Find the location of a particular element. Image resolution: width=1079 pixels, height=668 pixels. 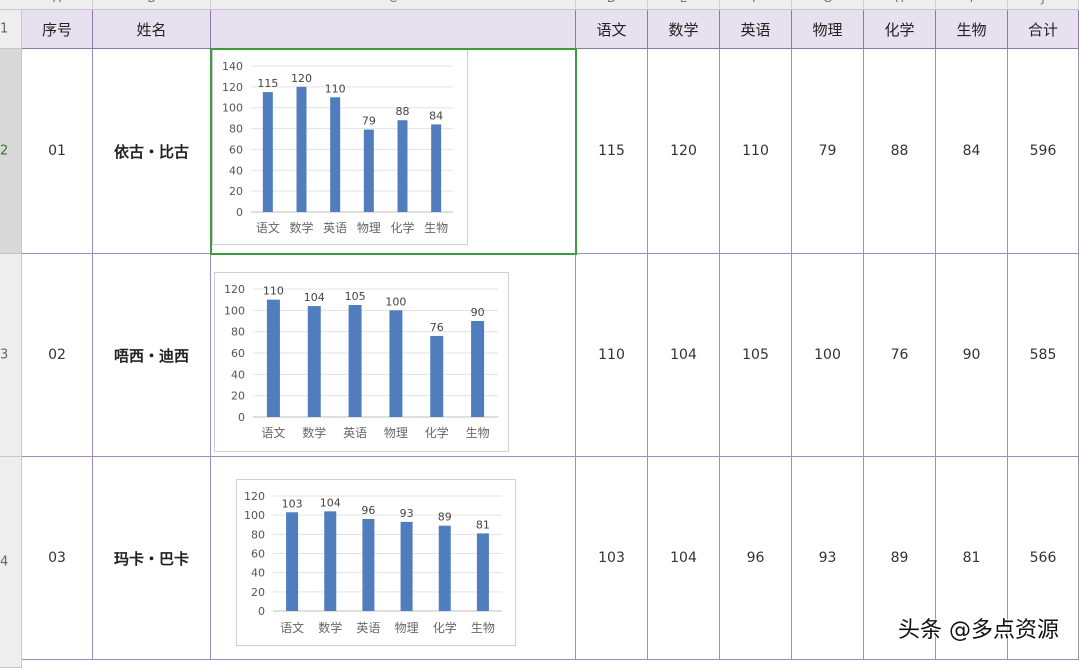

column-header-i: I is located at coordinates (972, 5).